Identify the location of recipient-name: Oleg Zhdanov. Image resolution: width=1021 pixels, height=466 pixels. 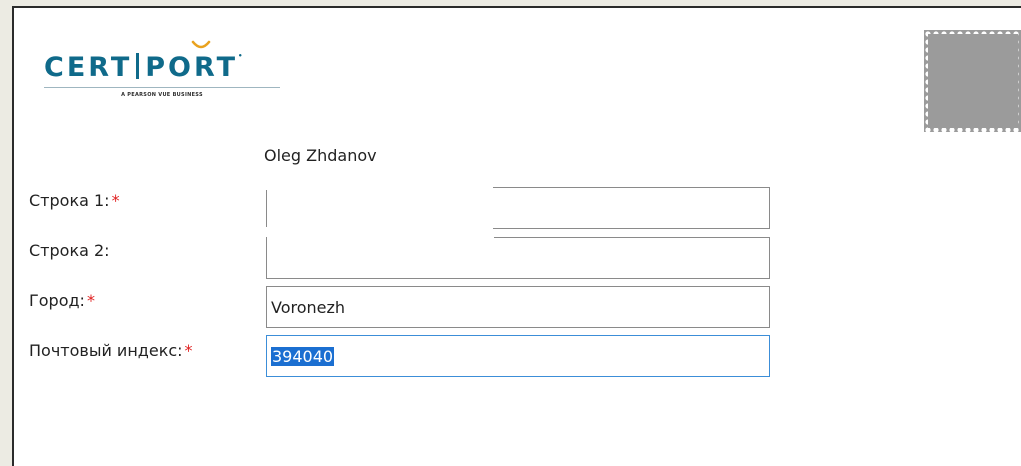
(320, 155).